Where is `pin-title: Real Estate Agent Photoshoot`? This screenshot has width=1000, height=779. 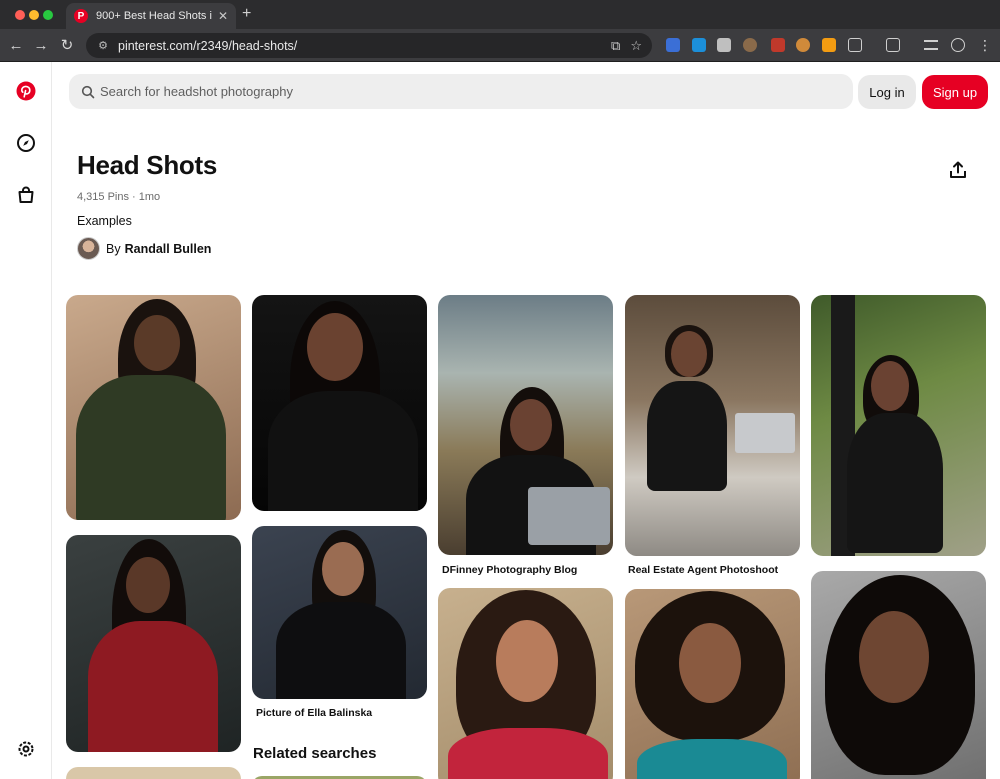
pin-title: Real Estate Agent Photoshoot is located at coordinates (703, 570).